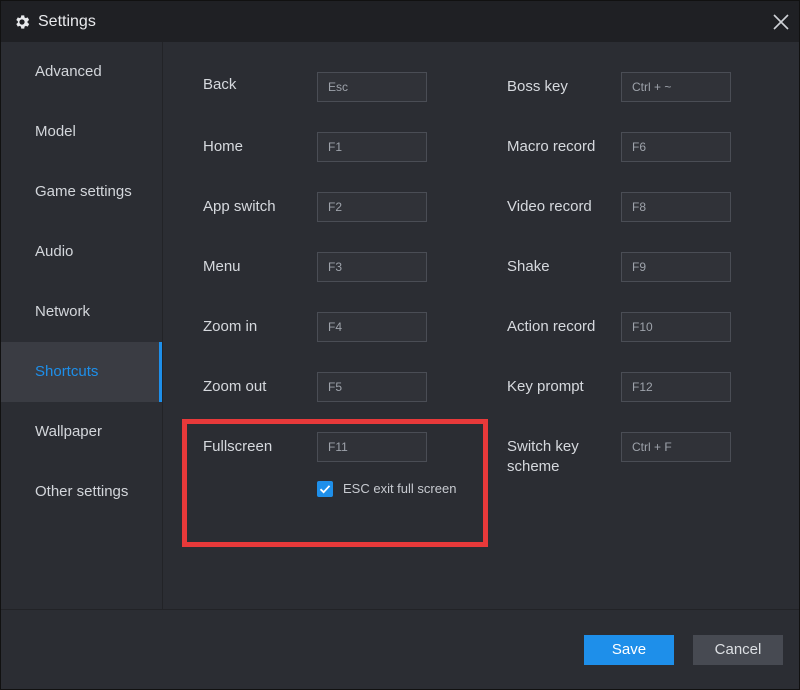  What do you see at coordinates (235, 386) in the screenshot?
I see `shortcut-label-zoom-out: Zoom out` at bounding box center [235, 386].